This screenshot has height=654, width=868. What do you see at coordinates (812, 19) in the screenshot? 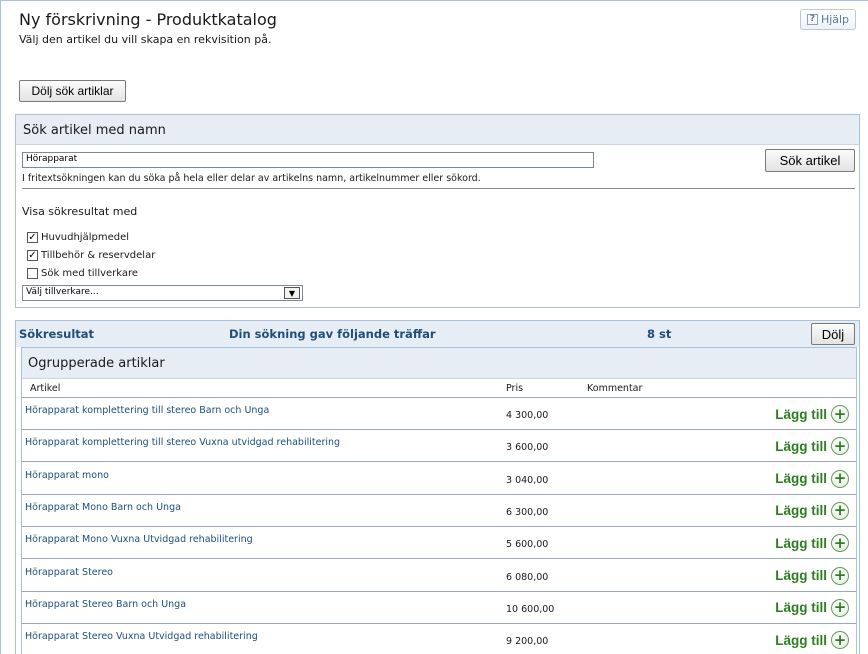
I see `help-icon: ?` at bounding box center [812, 19].